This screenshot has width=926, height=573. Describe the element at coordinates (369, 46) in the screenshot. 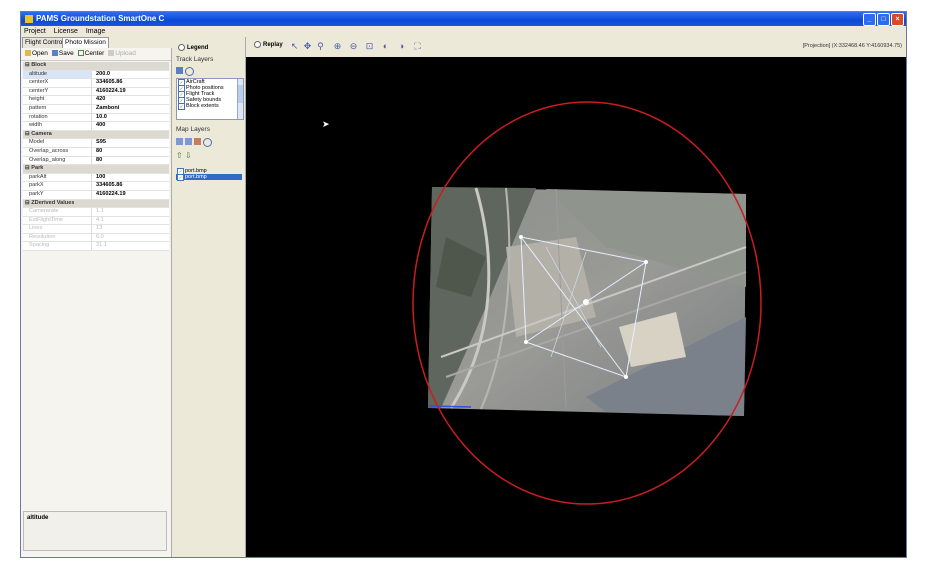

I see `zoom-area-icon: ⊡` at that location.